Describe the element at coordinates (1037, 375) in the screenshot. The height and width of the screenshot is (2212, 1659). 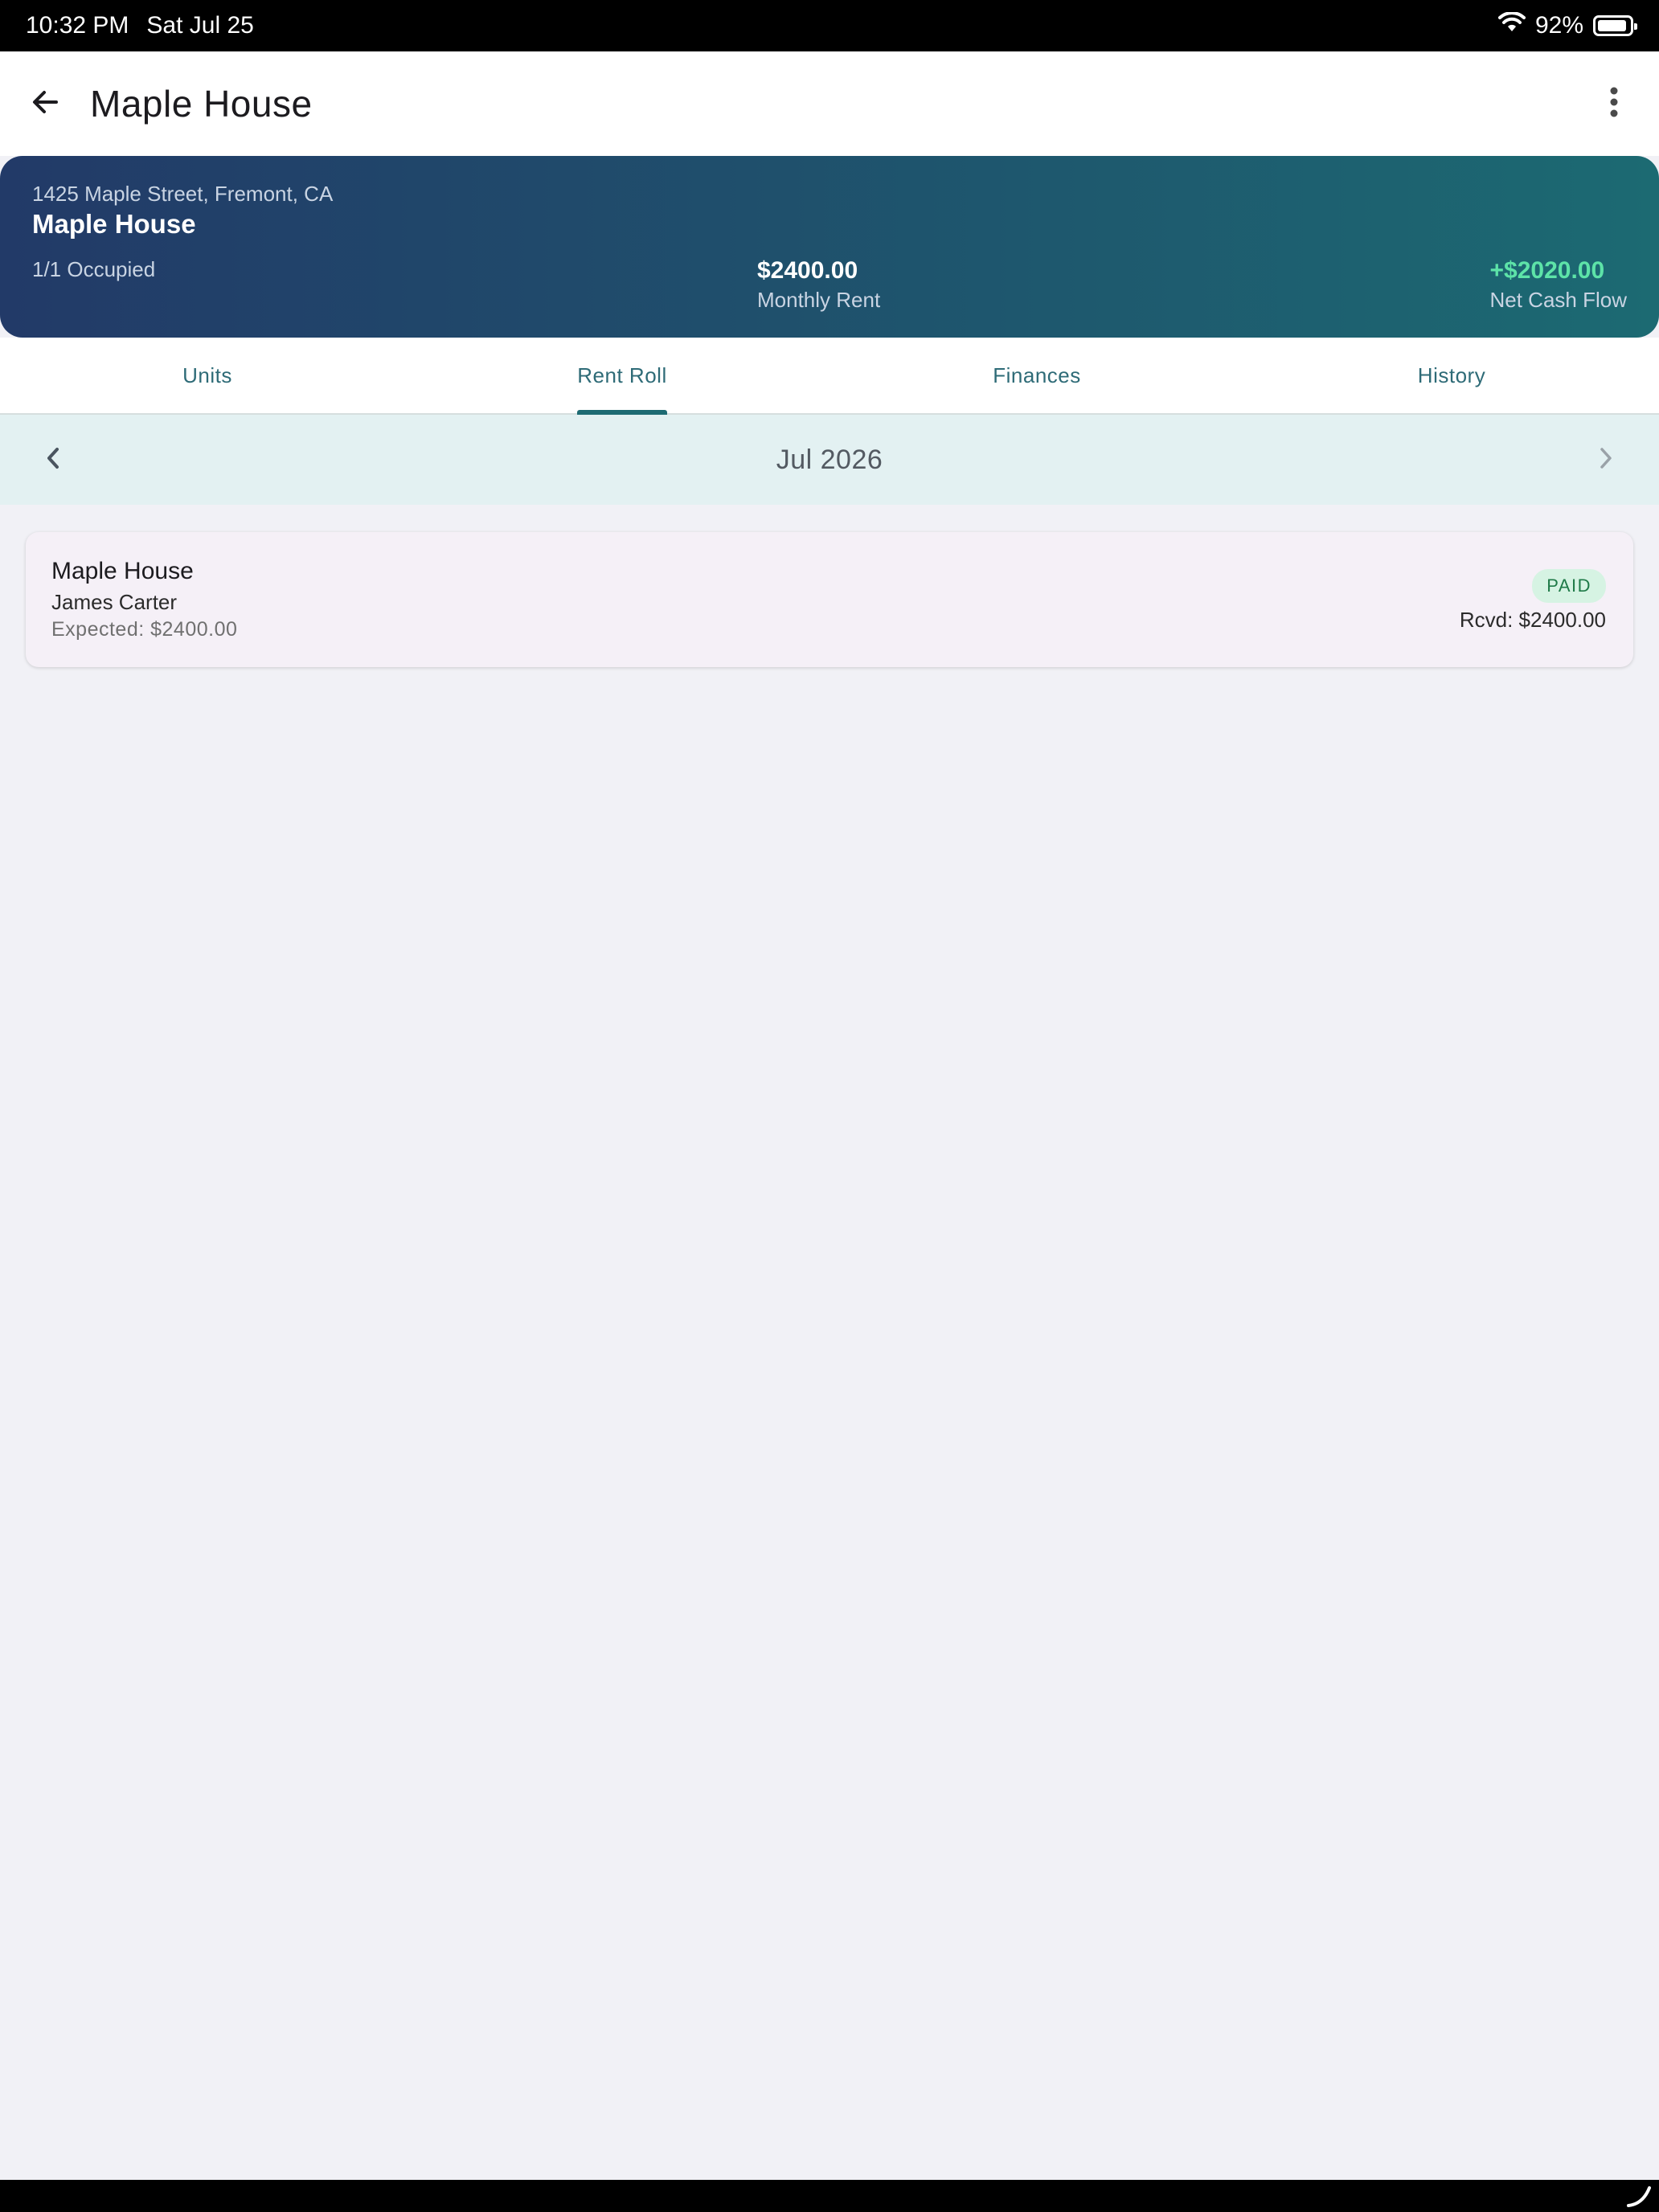
I see `tab-finances: Finances` at that location.